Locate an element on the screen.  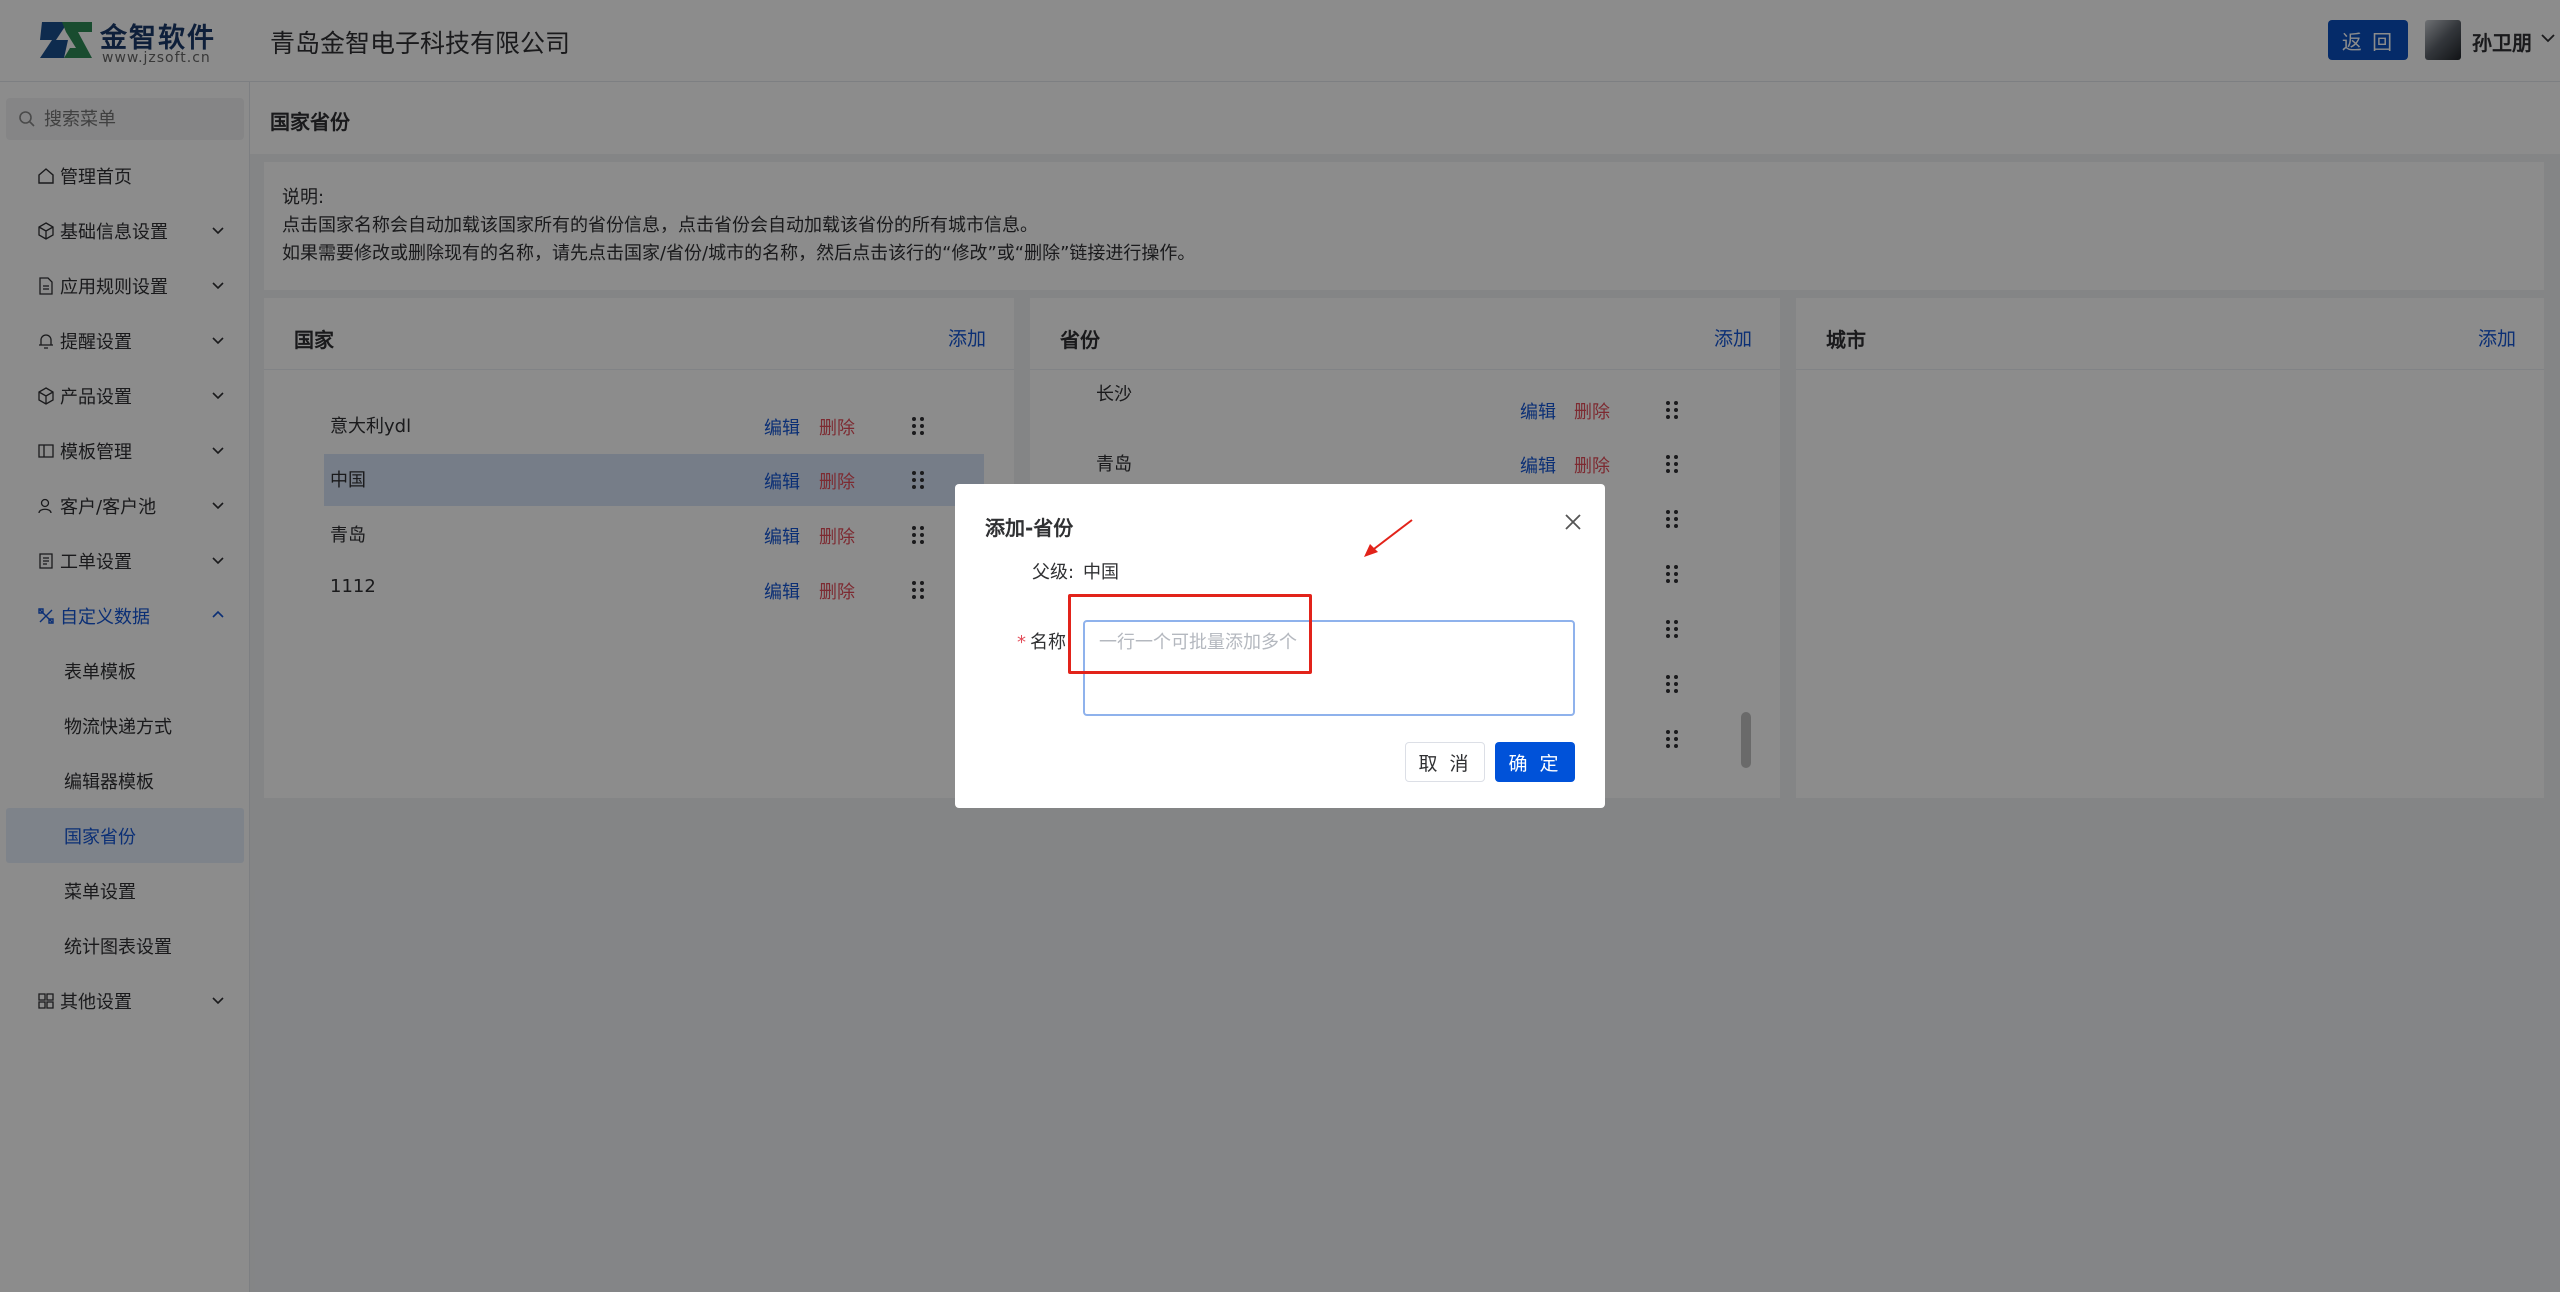
required-mark: * is located at coordinates (1021, 642).